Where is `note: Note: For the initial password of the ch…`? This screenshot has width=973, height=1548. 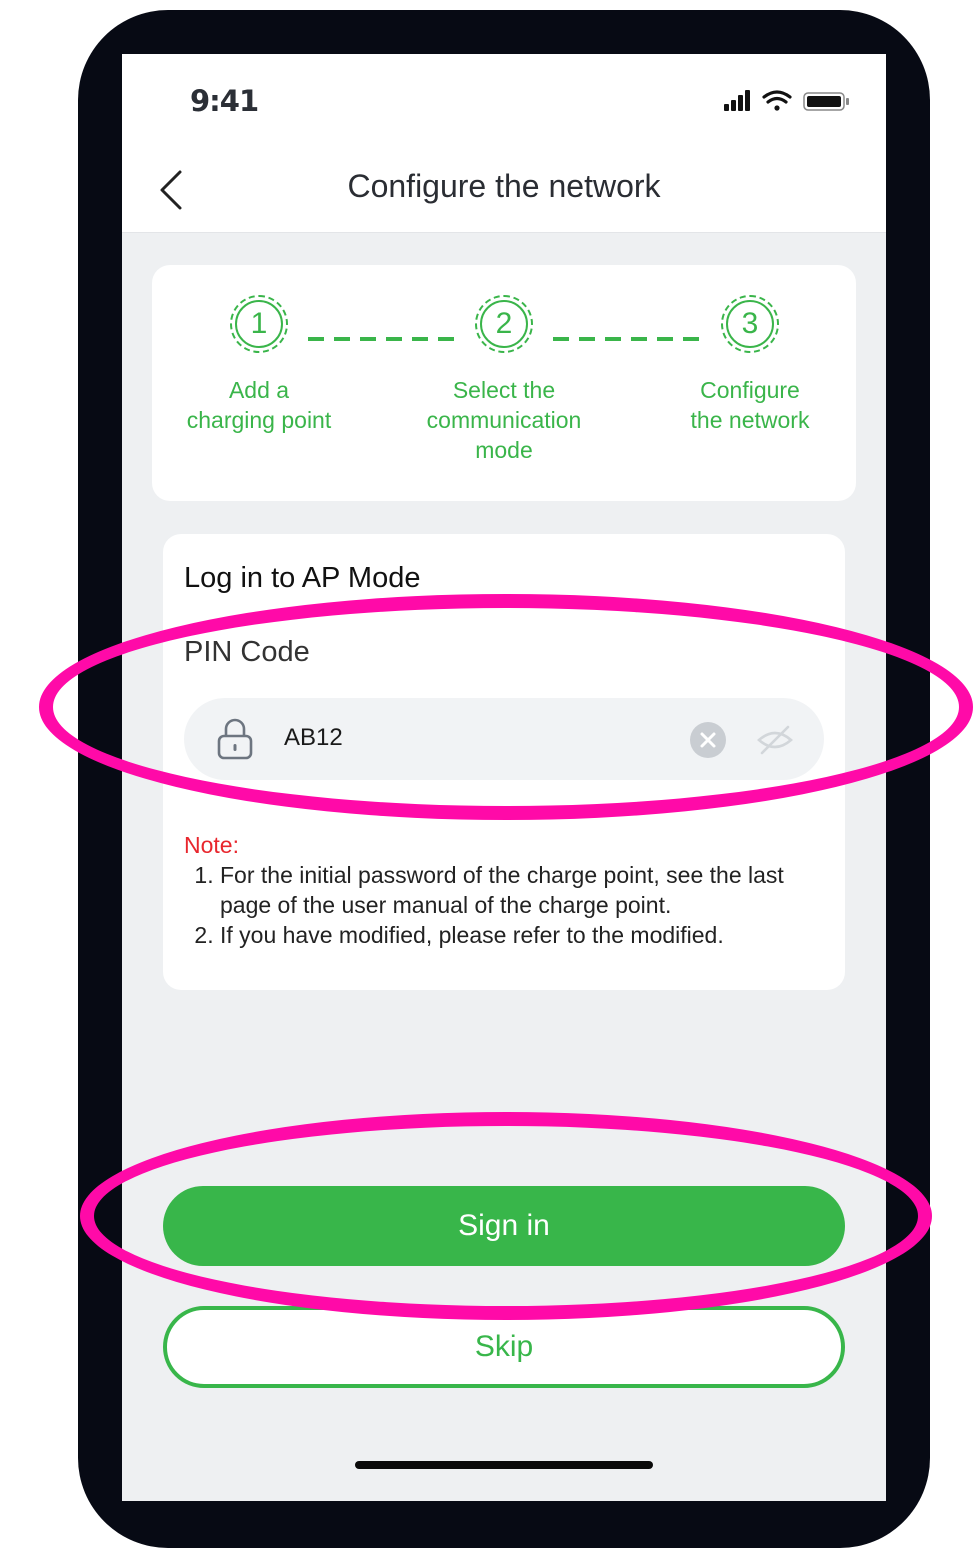 note: Note: For the initial password of the ch… is located at coordinates (504, 890).